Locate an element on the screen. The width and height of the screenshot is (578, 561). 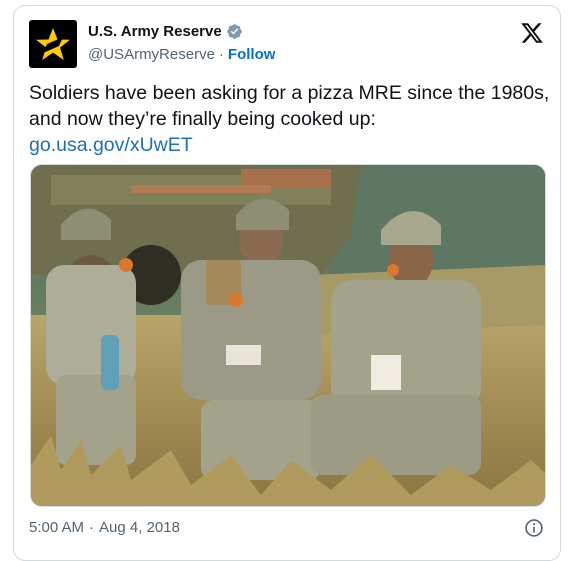
account-handle: @USArmyReserve is located at coordinates (151, 54).